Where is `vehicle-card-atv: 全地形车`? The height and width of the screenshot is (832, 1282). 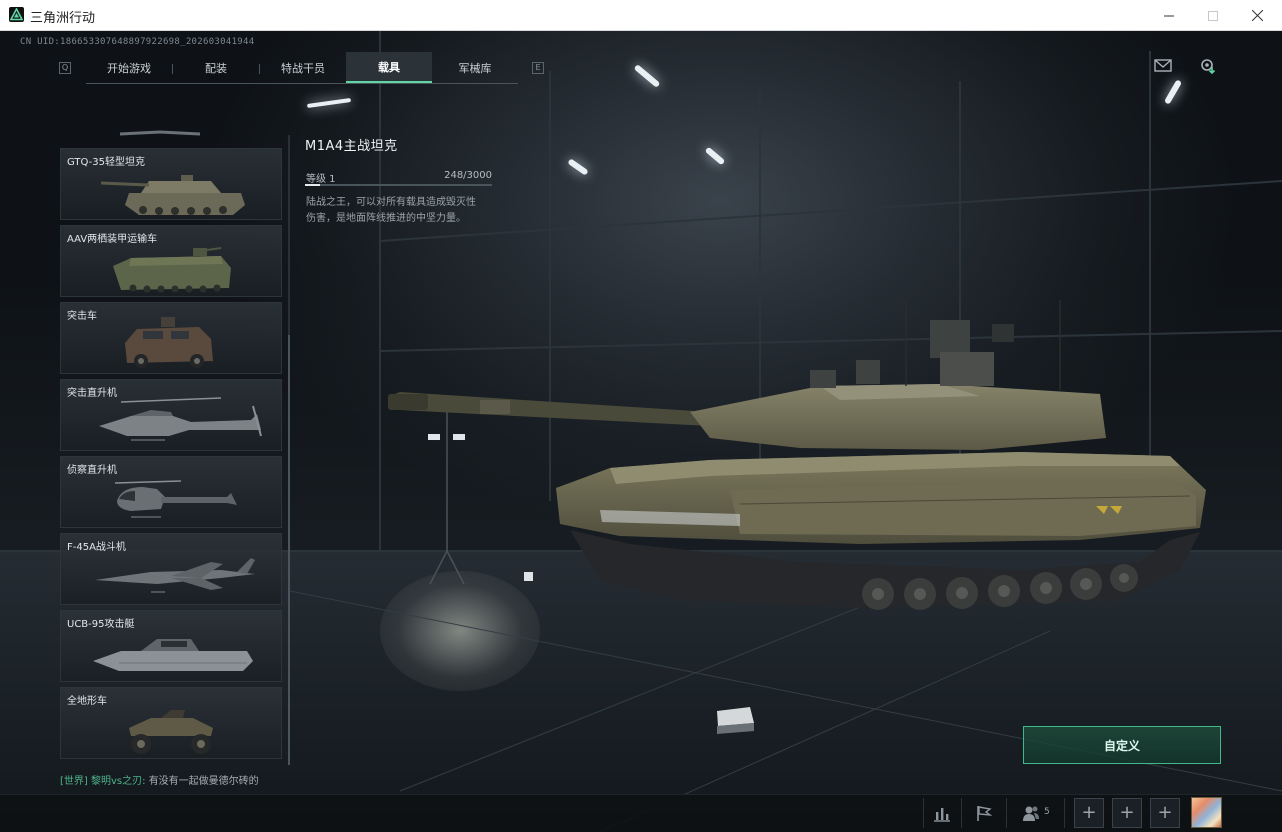
vehicle-card-atv: 全地形车 is located at coordinates (171, 723).